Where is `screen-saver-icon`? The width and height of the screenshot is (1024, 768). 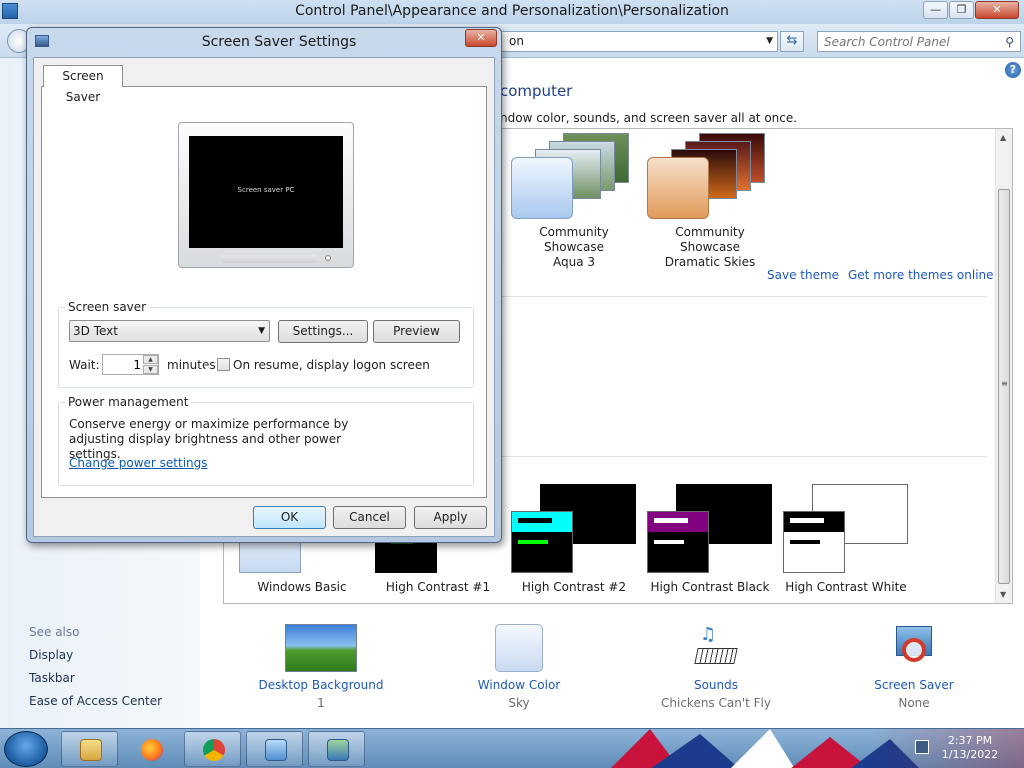 screen-saver-icon is located at coordinates (914, 648).